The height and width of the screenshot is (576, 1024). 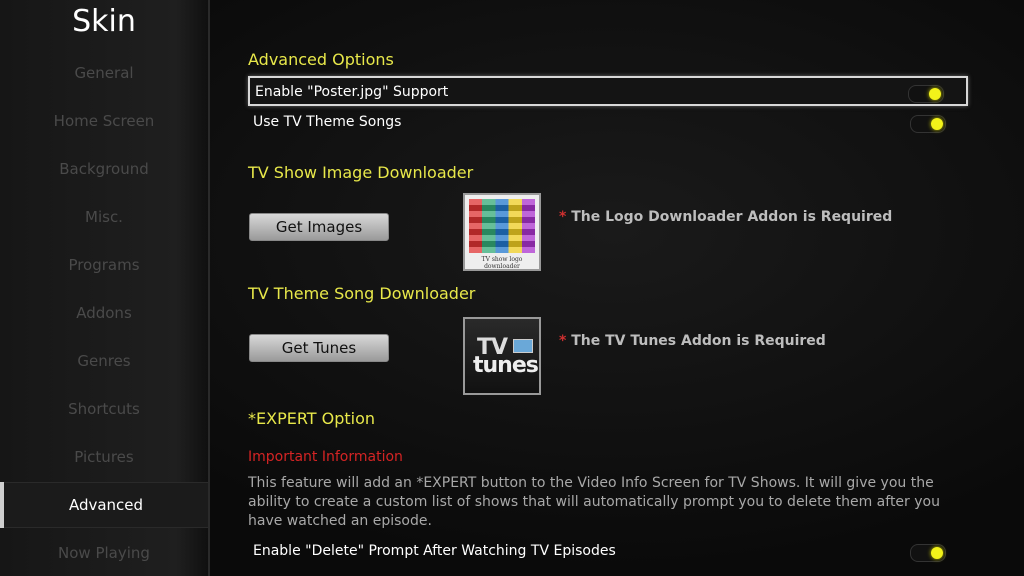 I want to click on sidebar-item-general: General, so click(x=104, y=73).